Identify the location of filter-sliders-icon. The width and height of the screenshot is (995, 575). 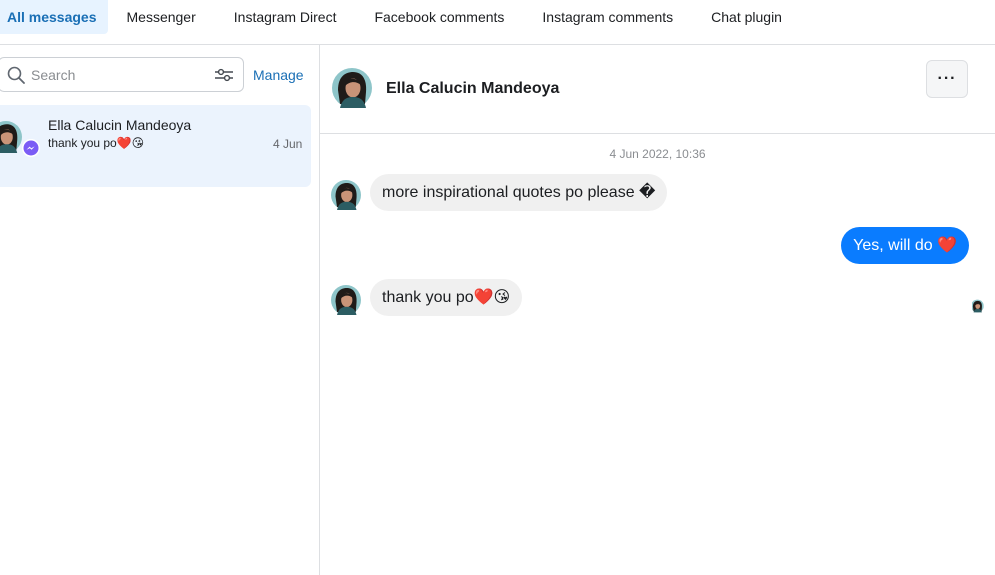
(224, 75).